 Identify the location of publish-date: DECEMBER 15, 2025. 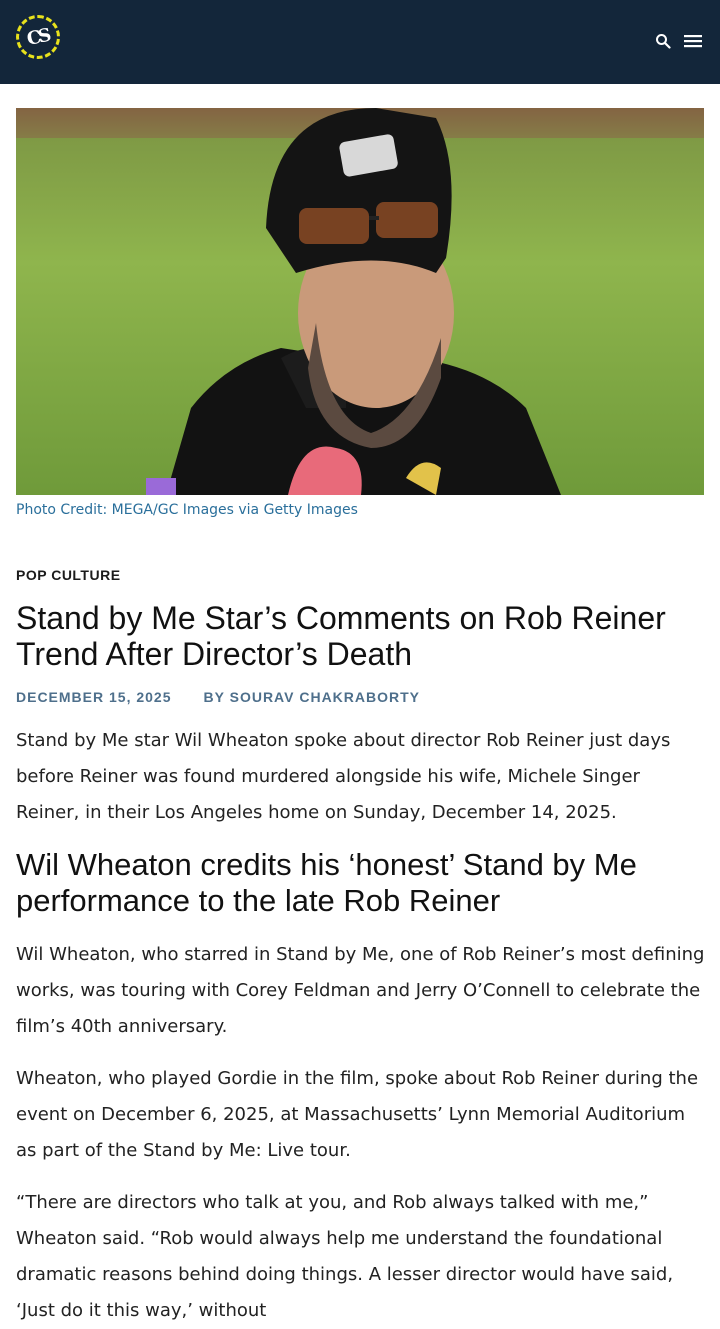
(94, 697).